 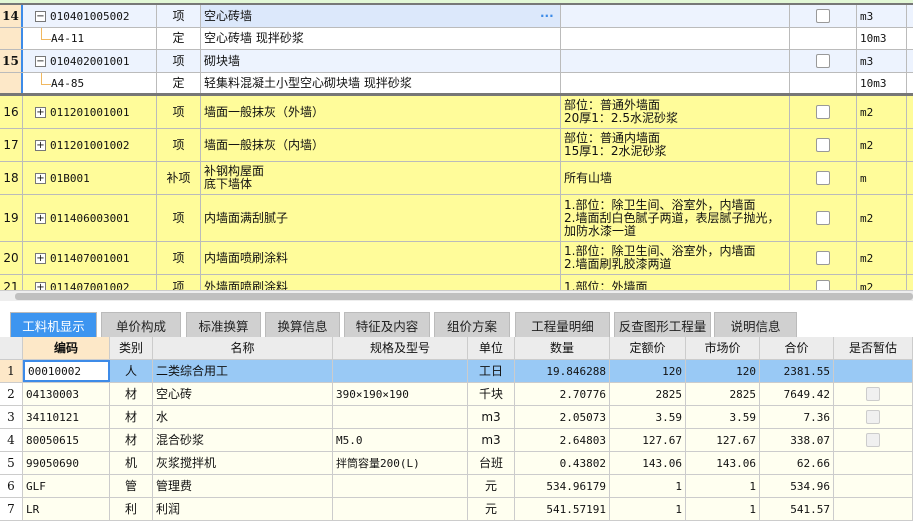 What do you see at coordinates (873, 348) in the screenshot?
I see `column-header: 是否暂估` at bounding box center [873, 348].